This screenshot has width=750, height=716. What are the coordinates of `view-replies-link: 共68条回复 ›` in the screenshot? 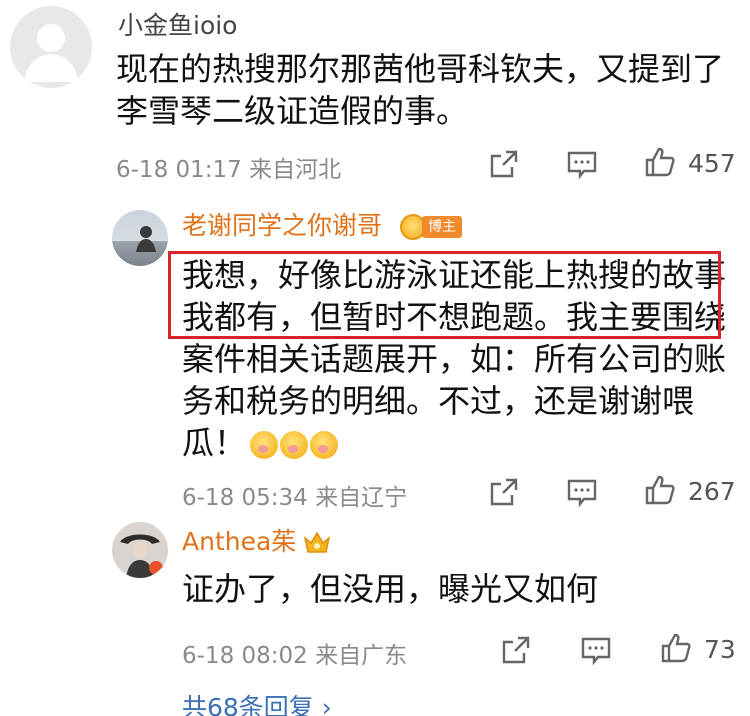 It's located at (257, 702).